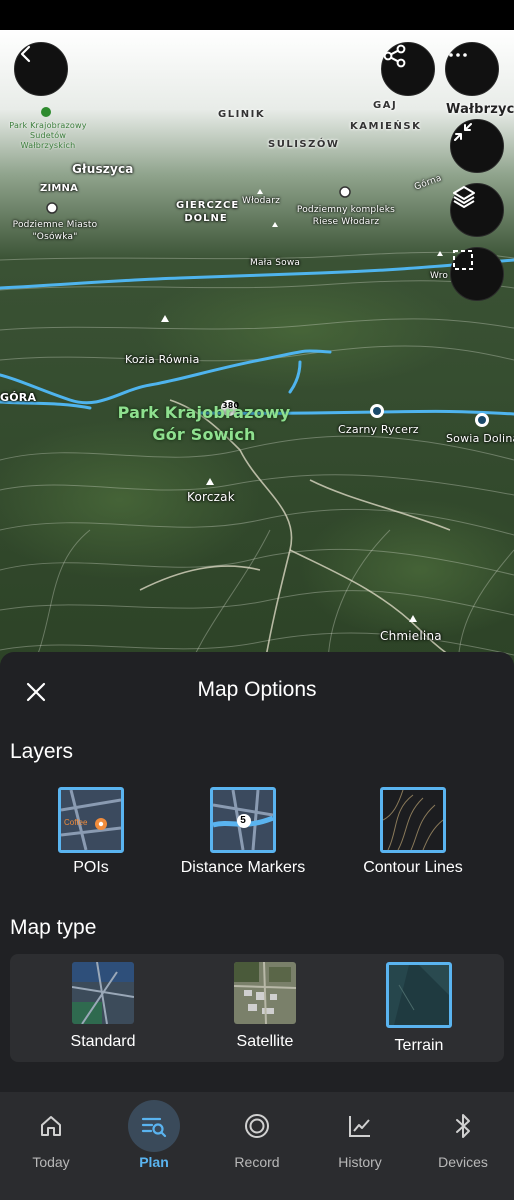 Image resolution: width=514 pixels, height=1200 pixels. I want to click on map-type-standard: Standard, so click(103, 1006).